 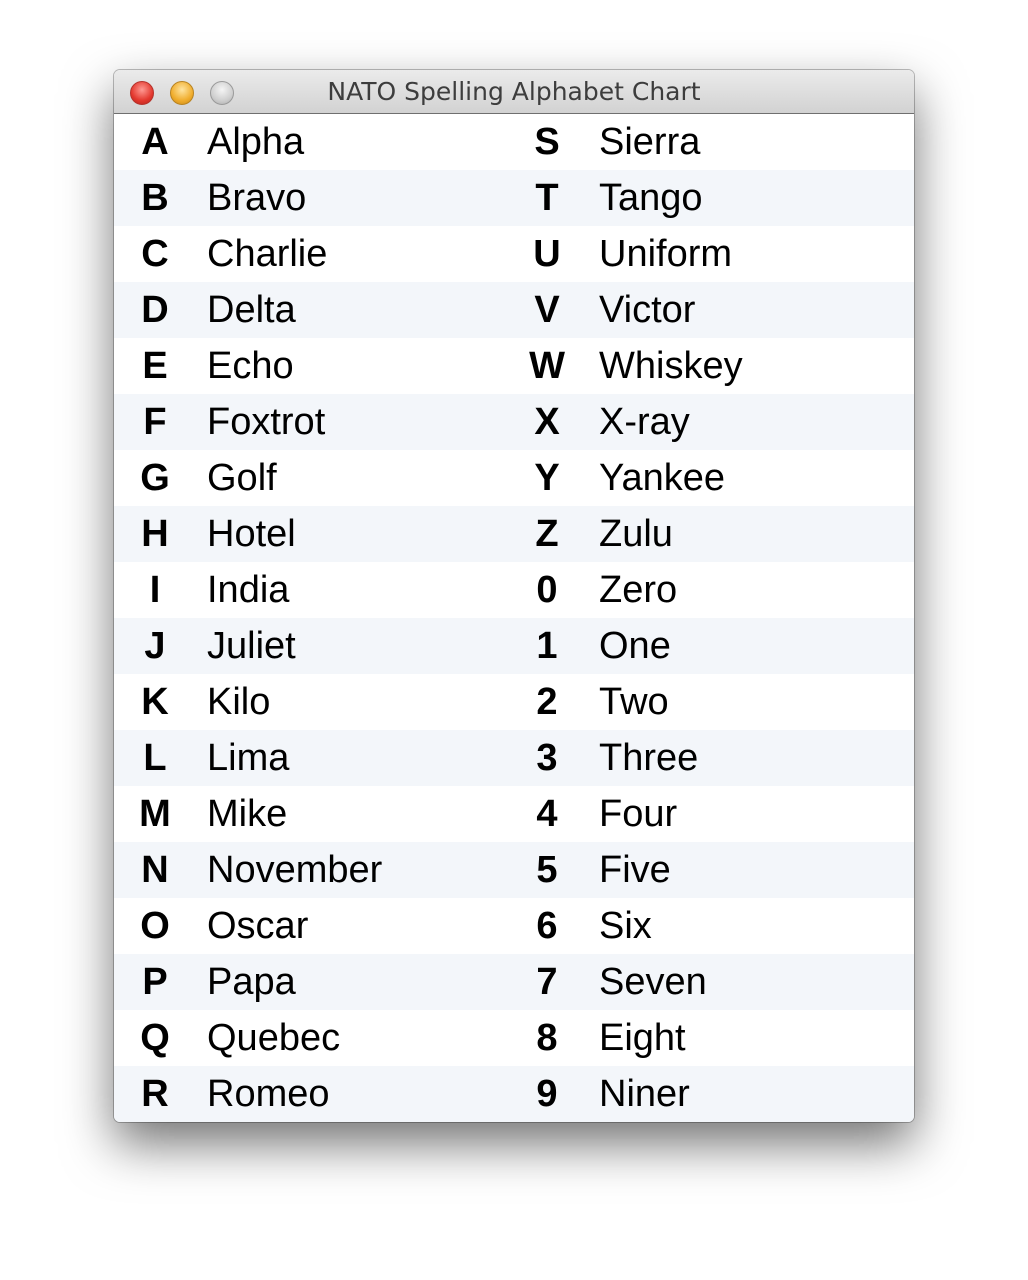 I want to click on letter-left: I, so click(x=155, y=590).